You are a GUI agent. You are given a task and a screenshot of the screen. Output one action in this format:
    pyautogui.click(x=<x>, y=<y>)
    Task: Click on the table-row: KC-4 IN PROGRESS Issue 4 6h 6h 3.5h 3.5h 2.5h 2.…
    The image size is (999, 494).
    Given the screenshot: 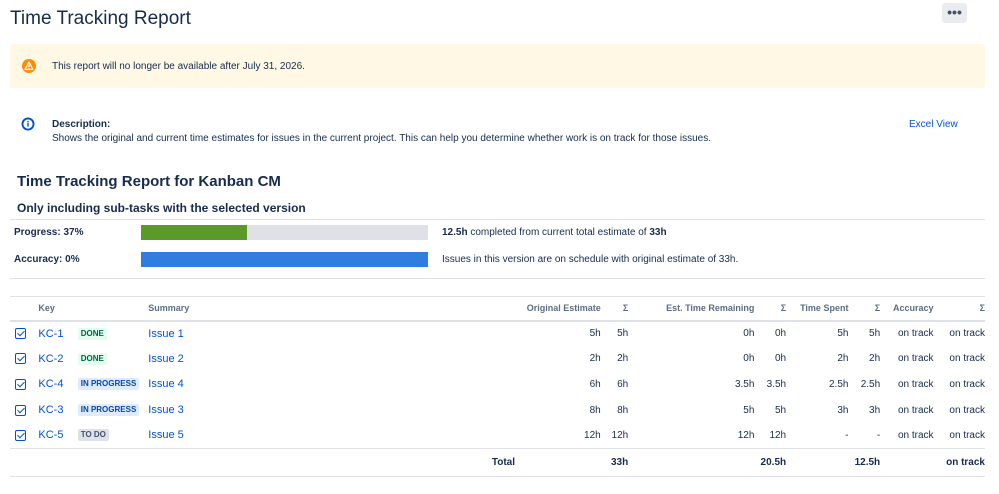 What is the action you would take?
    pyautogui.click(x=497, y=385)
    